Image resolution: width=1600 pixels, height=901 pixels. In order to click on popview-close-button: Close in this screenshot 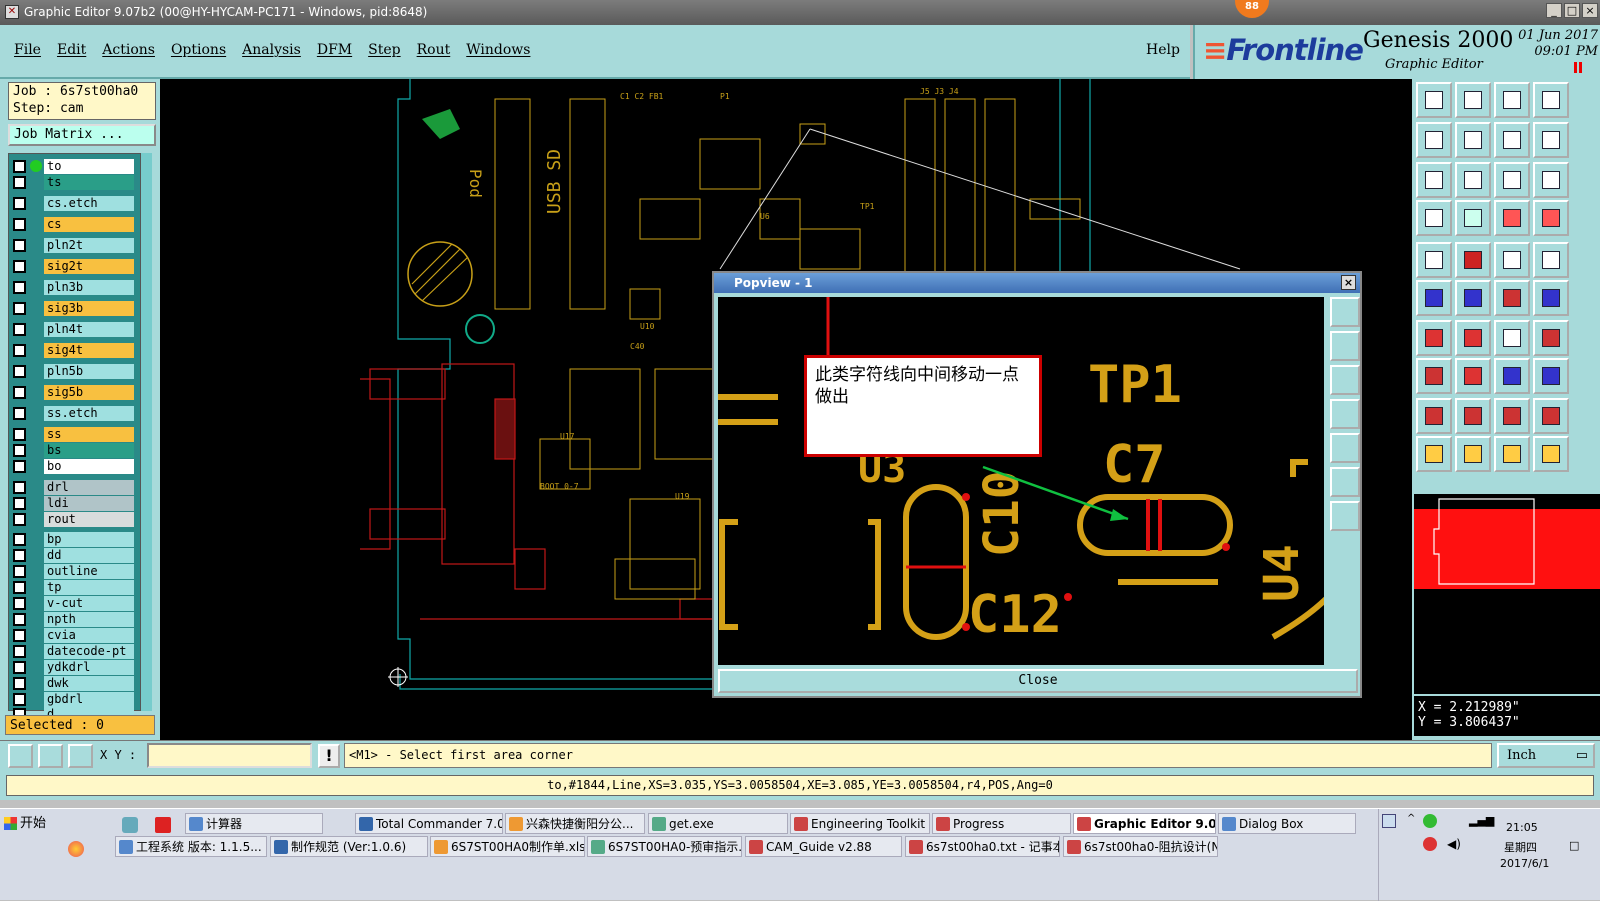, I will do `click(1038, 681)`.